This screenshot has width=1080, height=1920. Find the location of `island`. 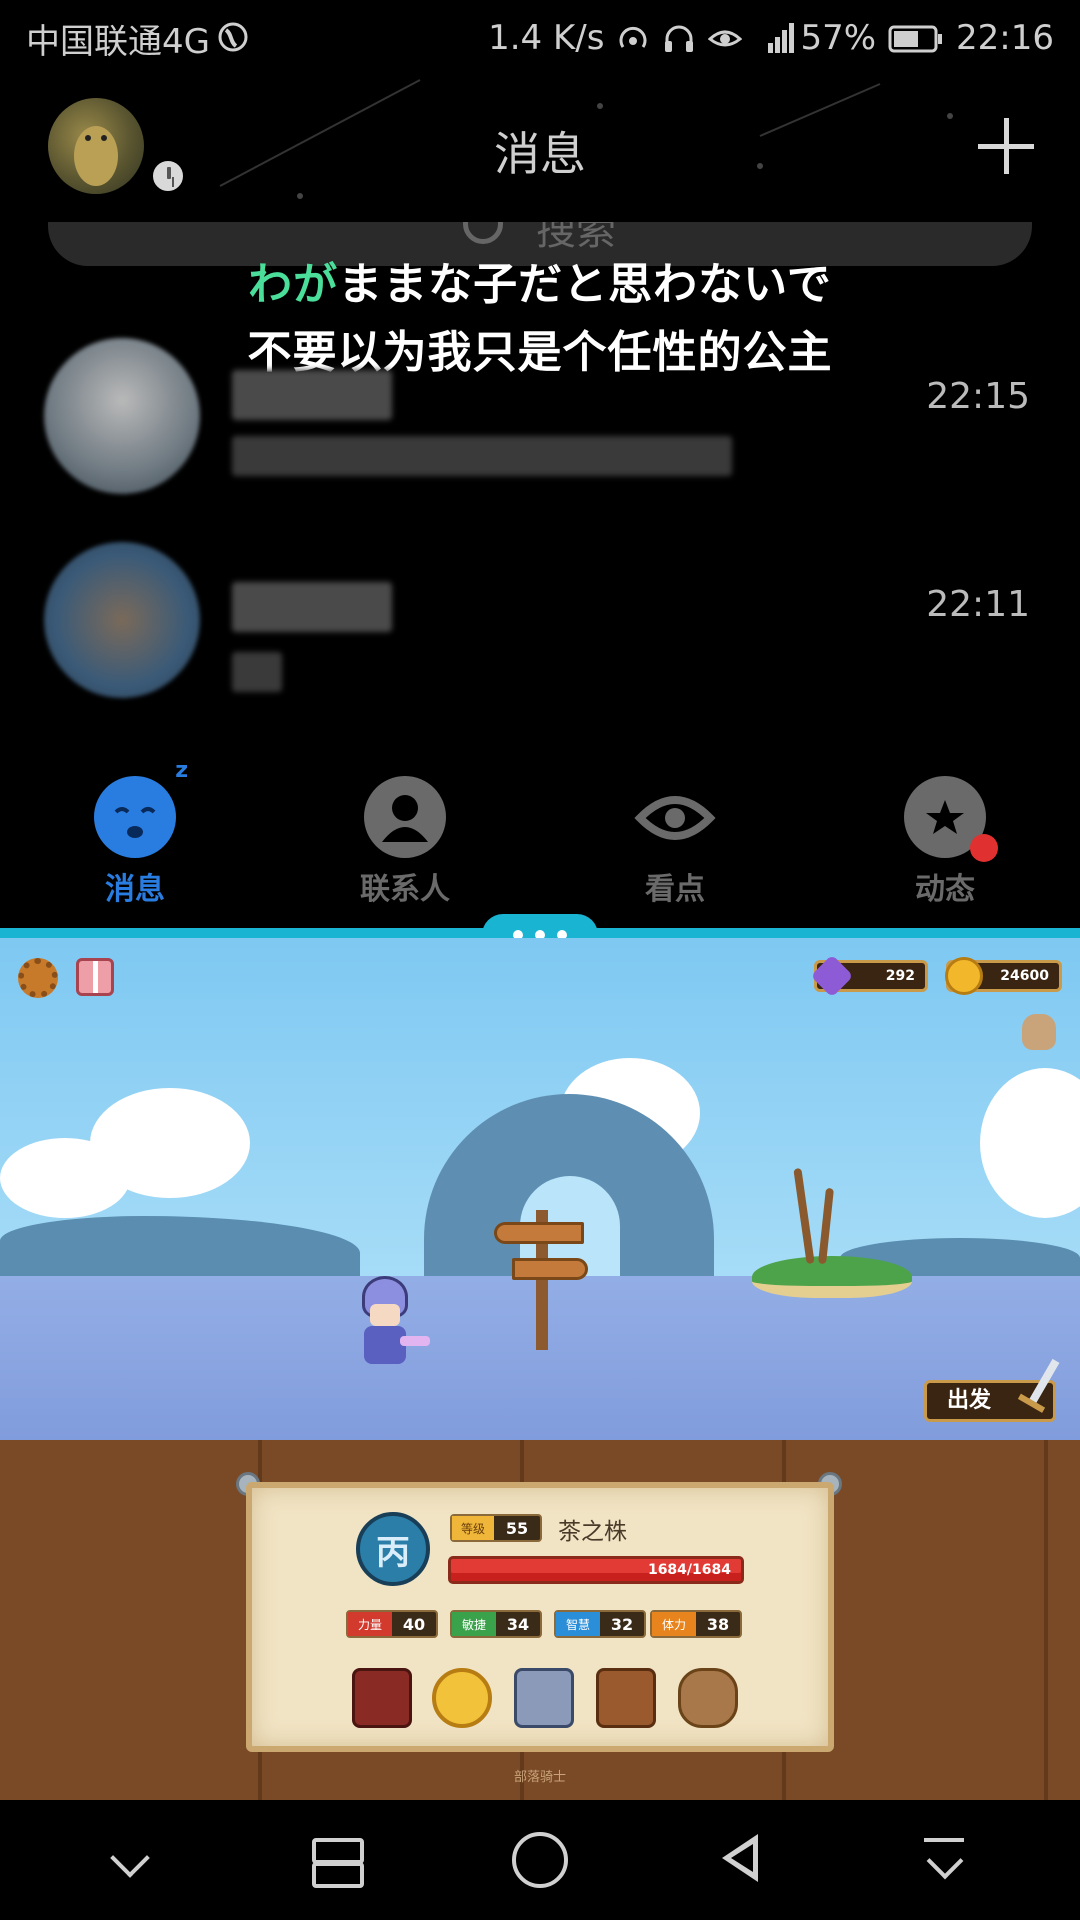

island is located at coordinates (832, 1277).